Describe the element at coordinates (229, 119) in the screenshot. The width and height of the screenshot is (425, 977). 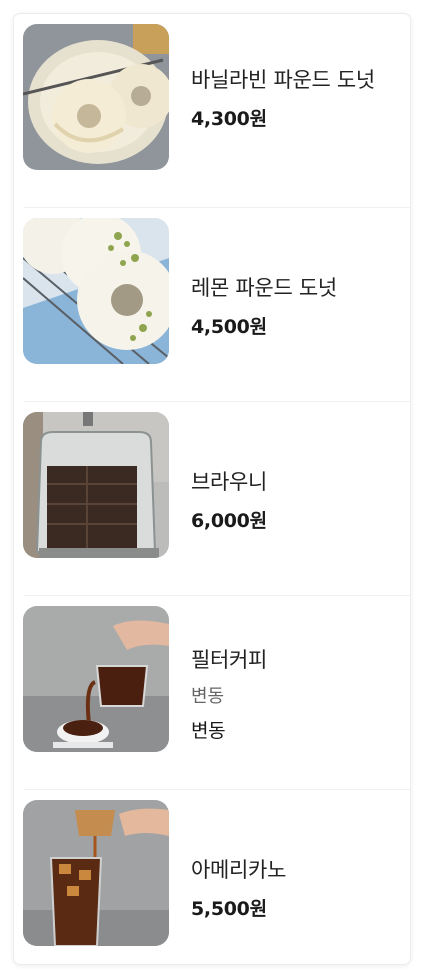
I see `menu-item-price: 4,300원` at that location.